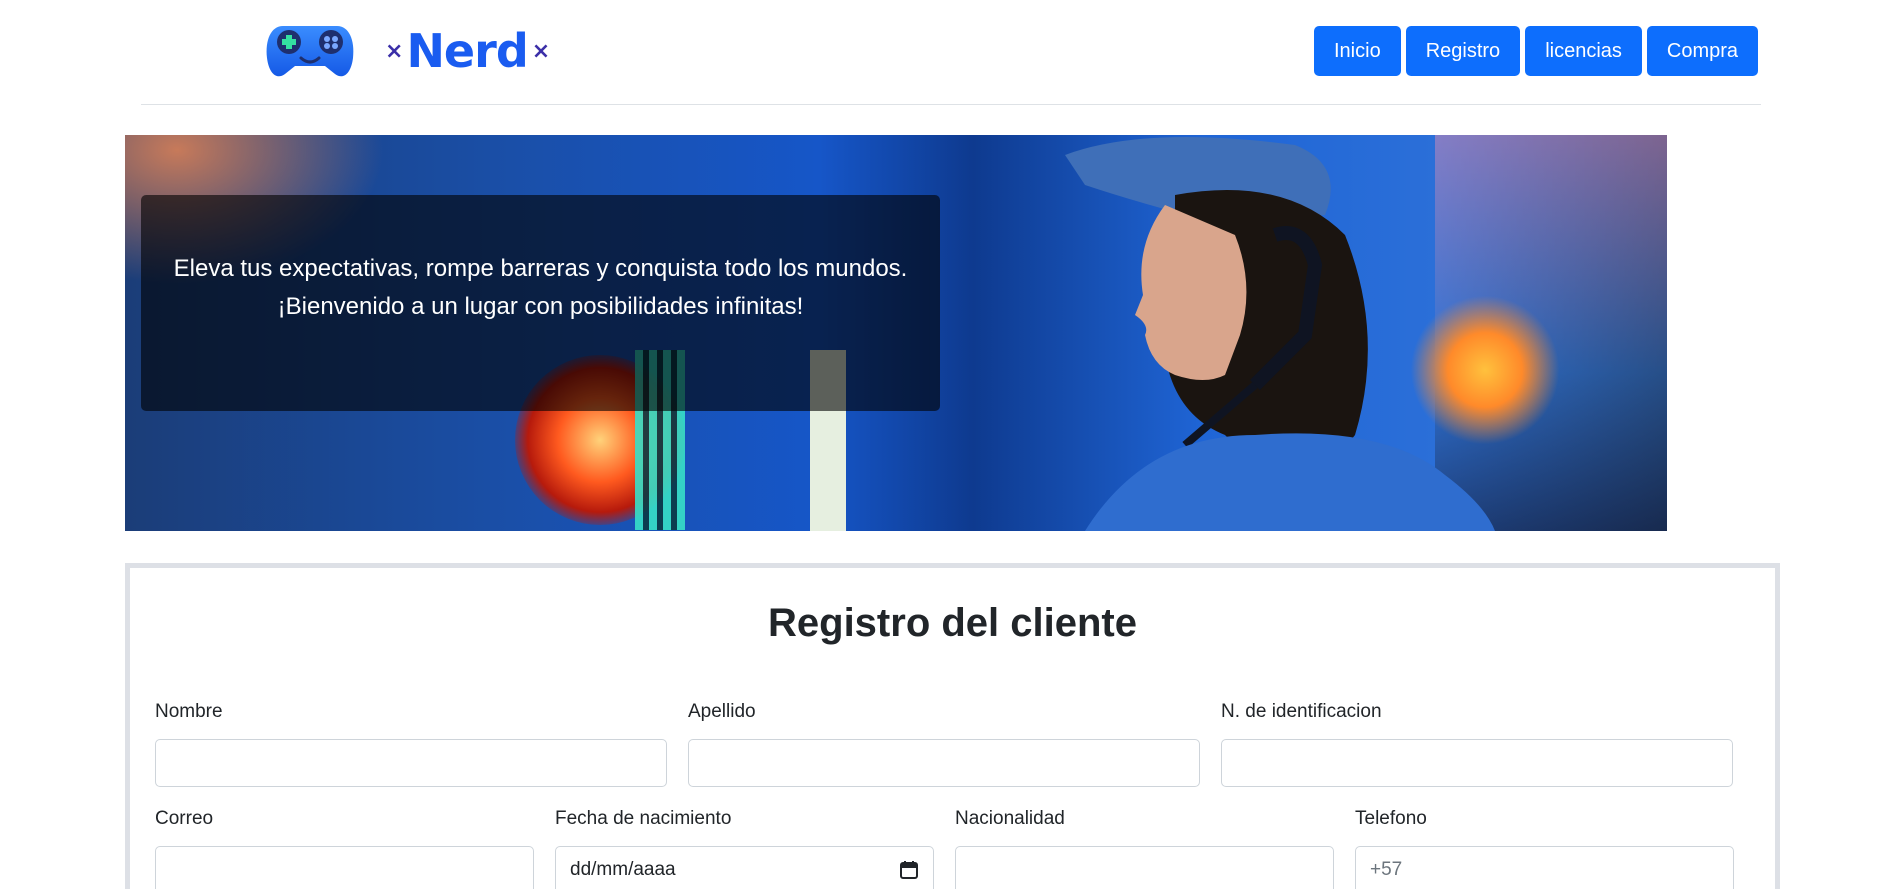 The width and height of the screenshot is (1898, 889). Describe the element at coordinates (1280, 334) in the screenshot. I see `gamer-photo` at that location.